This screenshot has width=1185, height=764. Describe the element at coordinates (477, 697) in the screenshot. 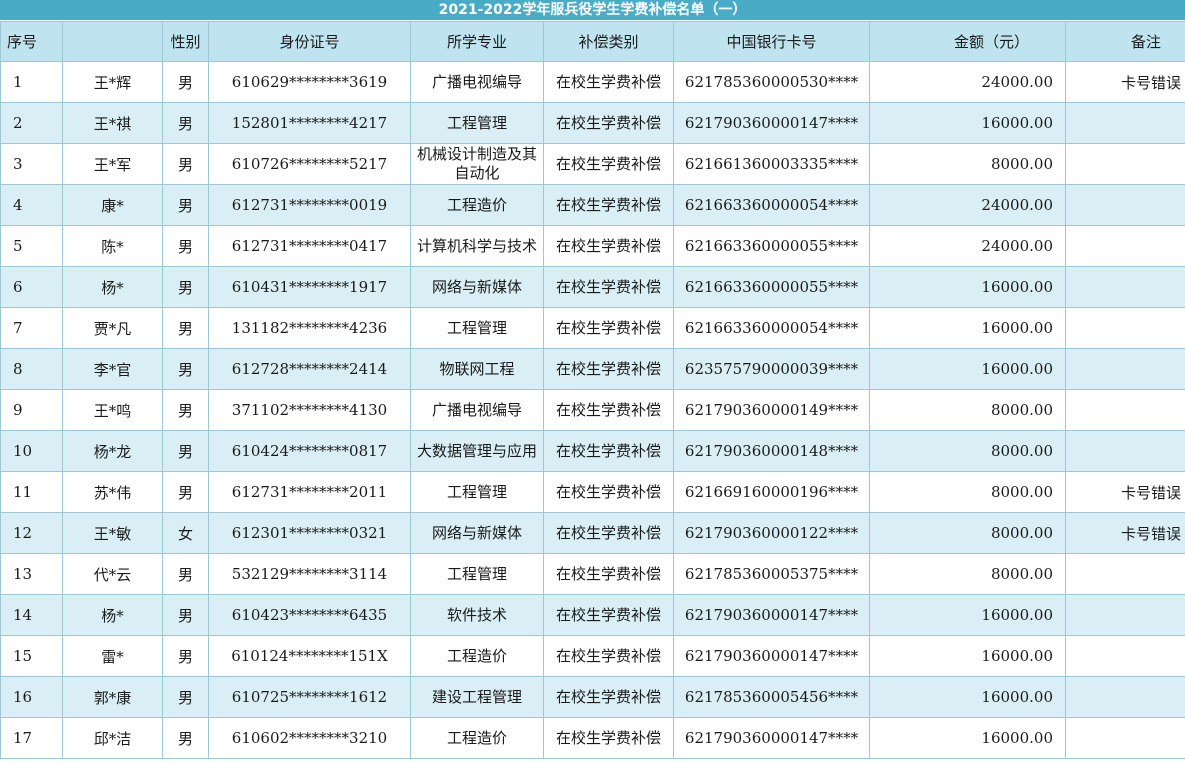

I see `cell-major: 建设工程管理` at that location.